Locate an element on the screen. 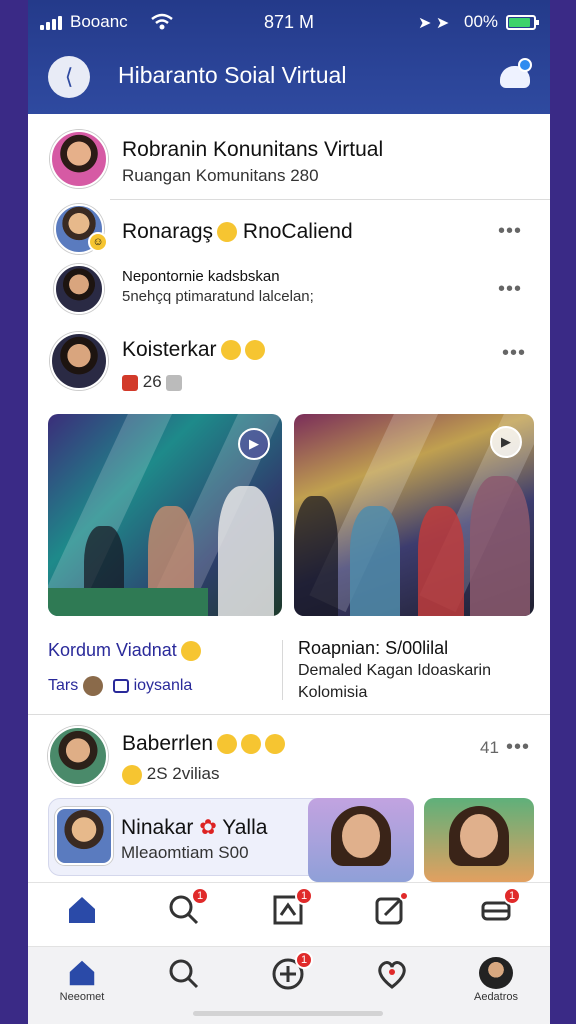 The image size is (576, 1024). list-item: ☺ Ronaragş RnoCaliend ••• is located at coordinates (289, 230).